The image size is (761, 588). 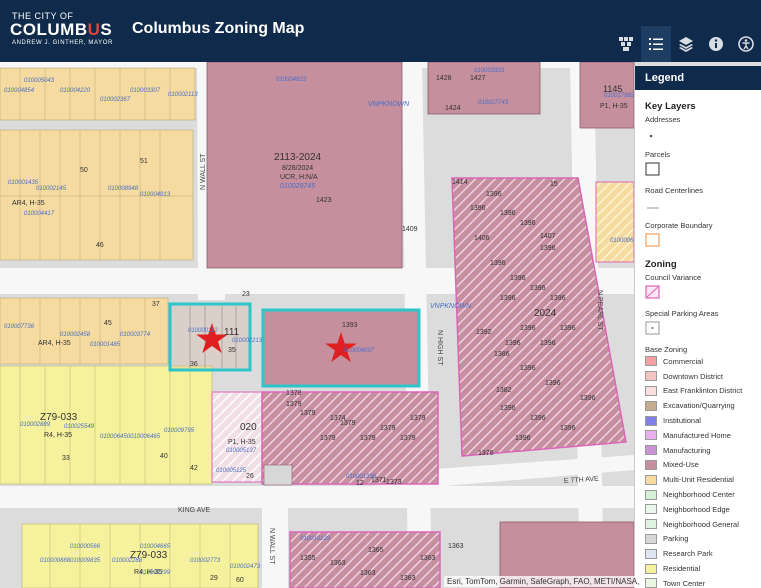 I want to click on parcel-id-label: 010002473, so click(x=245, y=567).